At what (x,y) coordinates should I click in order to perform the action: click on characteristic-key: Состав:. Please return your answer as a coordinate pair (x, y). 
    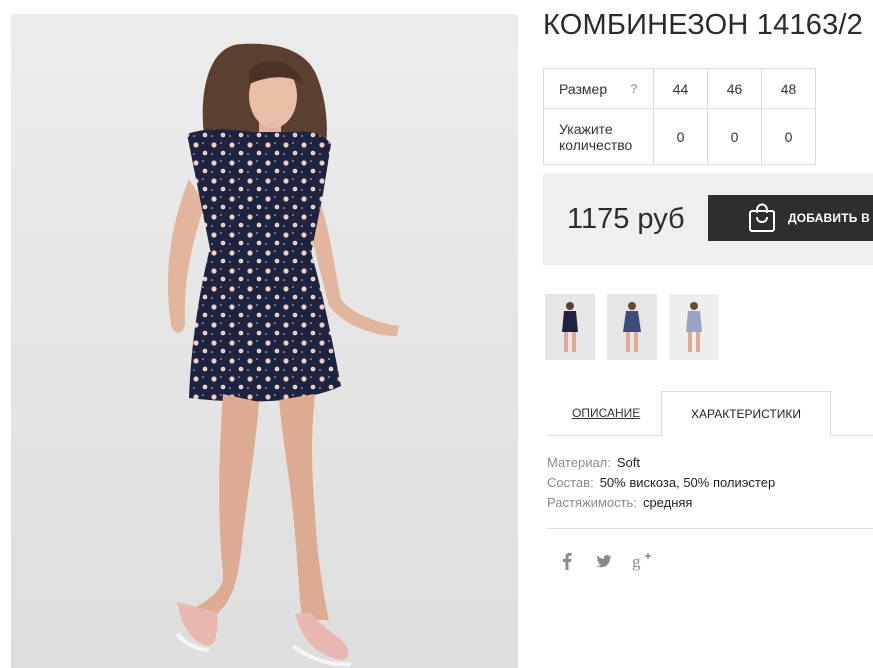
    Looking at the image, I should click on (570, 482).